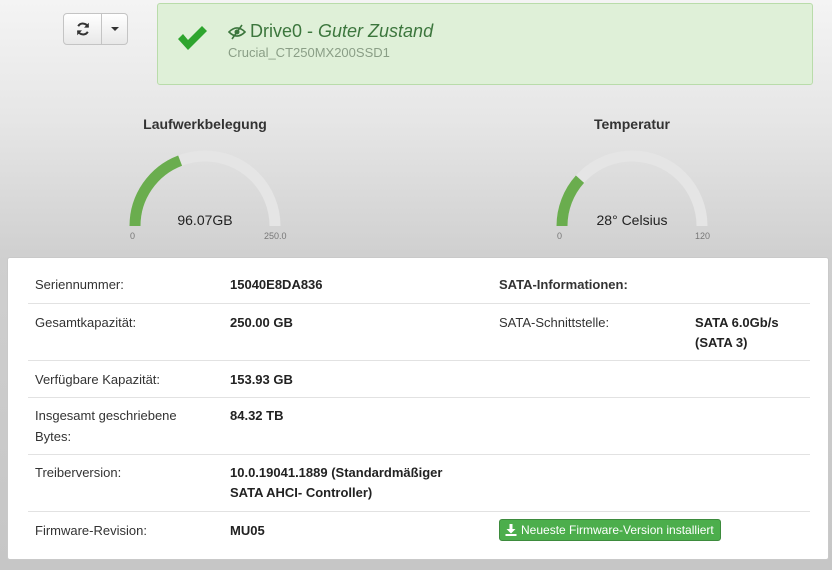  Describe the element at coordinates (376, 31) in the screenshot. I see `health-state: Guter Zustand` at that location.